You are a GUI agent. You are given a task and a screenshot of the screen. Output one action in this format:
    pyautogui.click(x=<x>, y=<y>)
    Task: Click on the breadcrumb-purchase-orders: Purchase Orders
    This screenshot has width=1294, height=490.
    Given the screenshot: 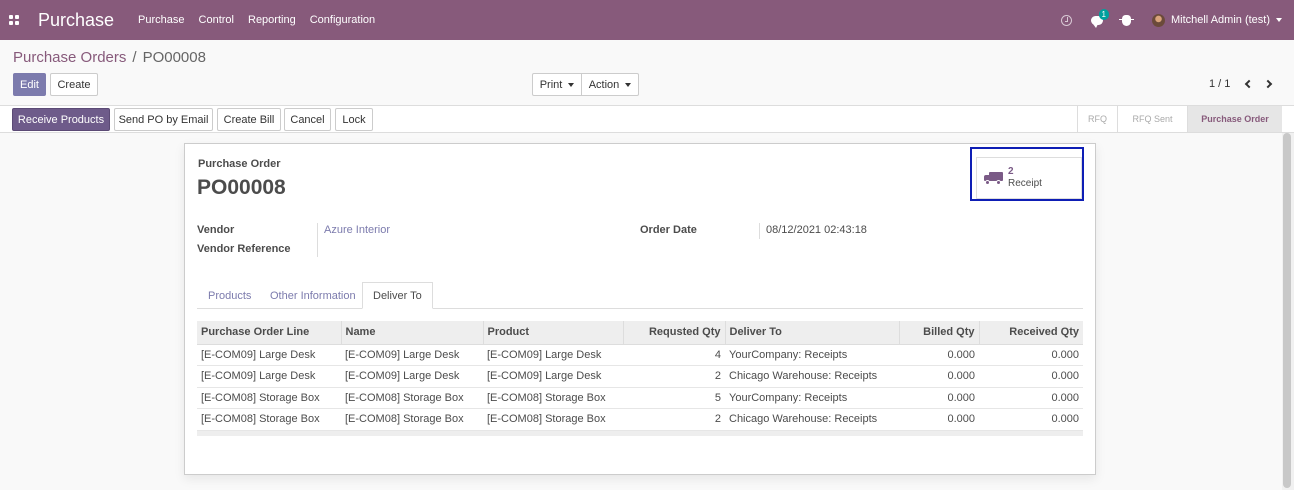 What is the action you would take?
    pyautogui.click(x=69, y=57)
    